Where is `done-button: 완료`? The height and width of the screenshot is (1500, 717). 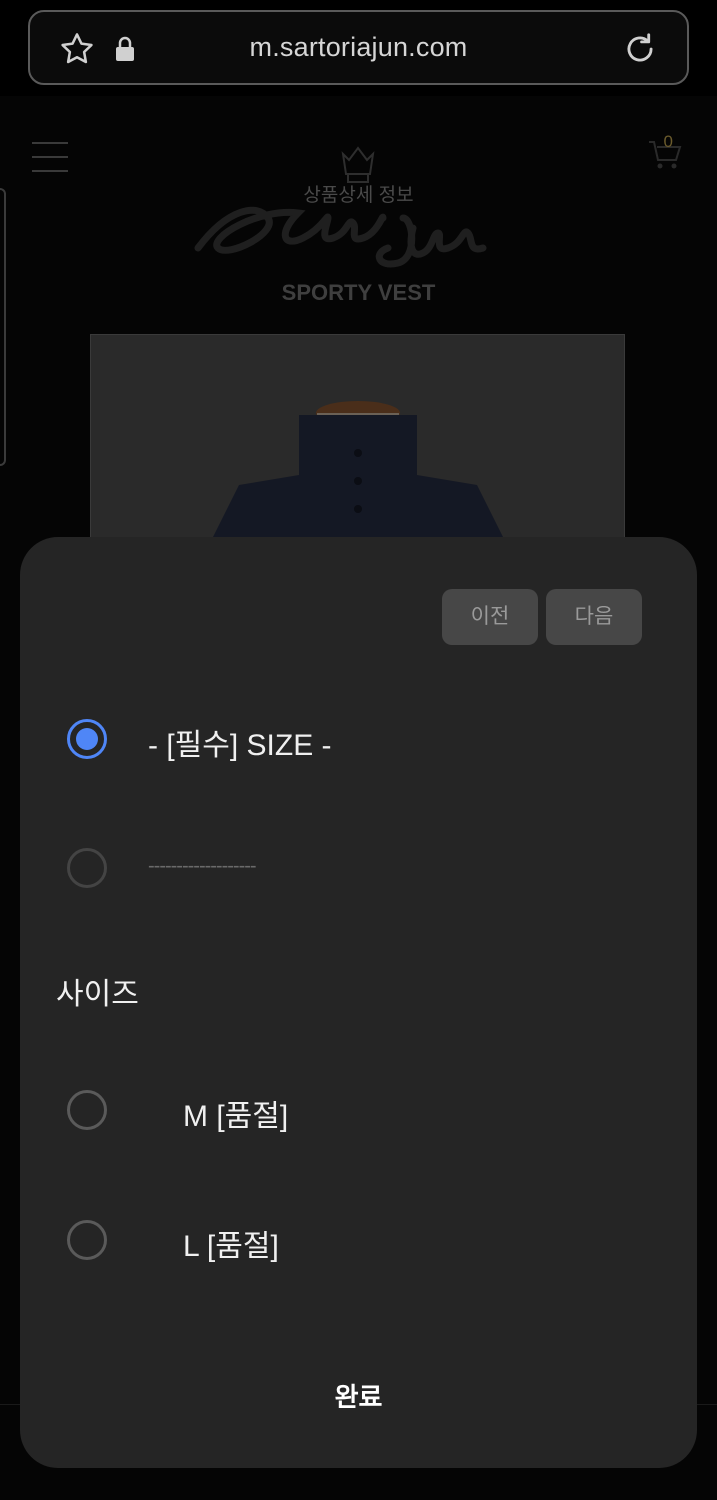 done-button: 완료 is located at coordinates (358, 1395).